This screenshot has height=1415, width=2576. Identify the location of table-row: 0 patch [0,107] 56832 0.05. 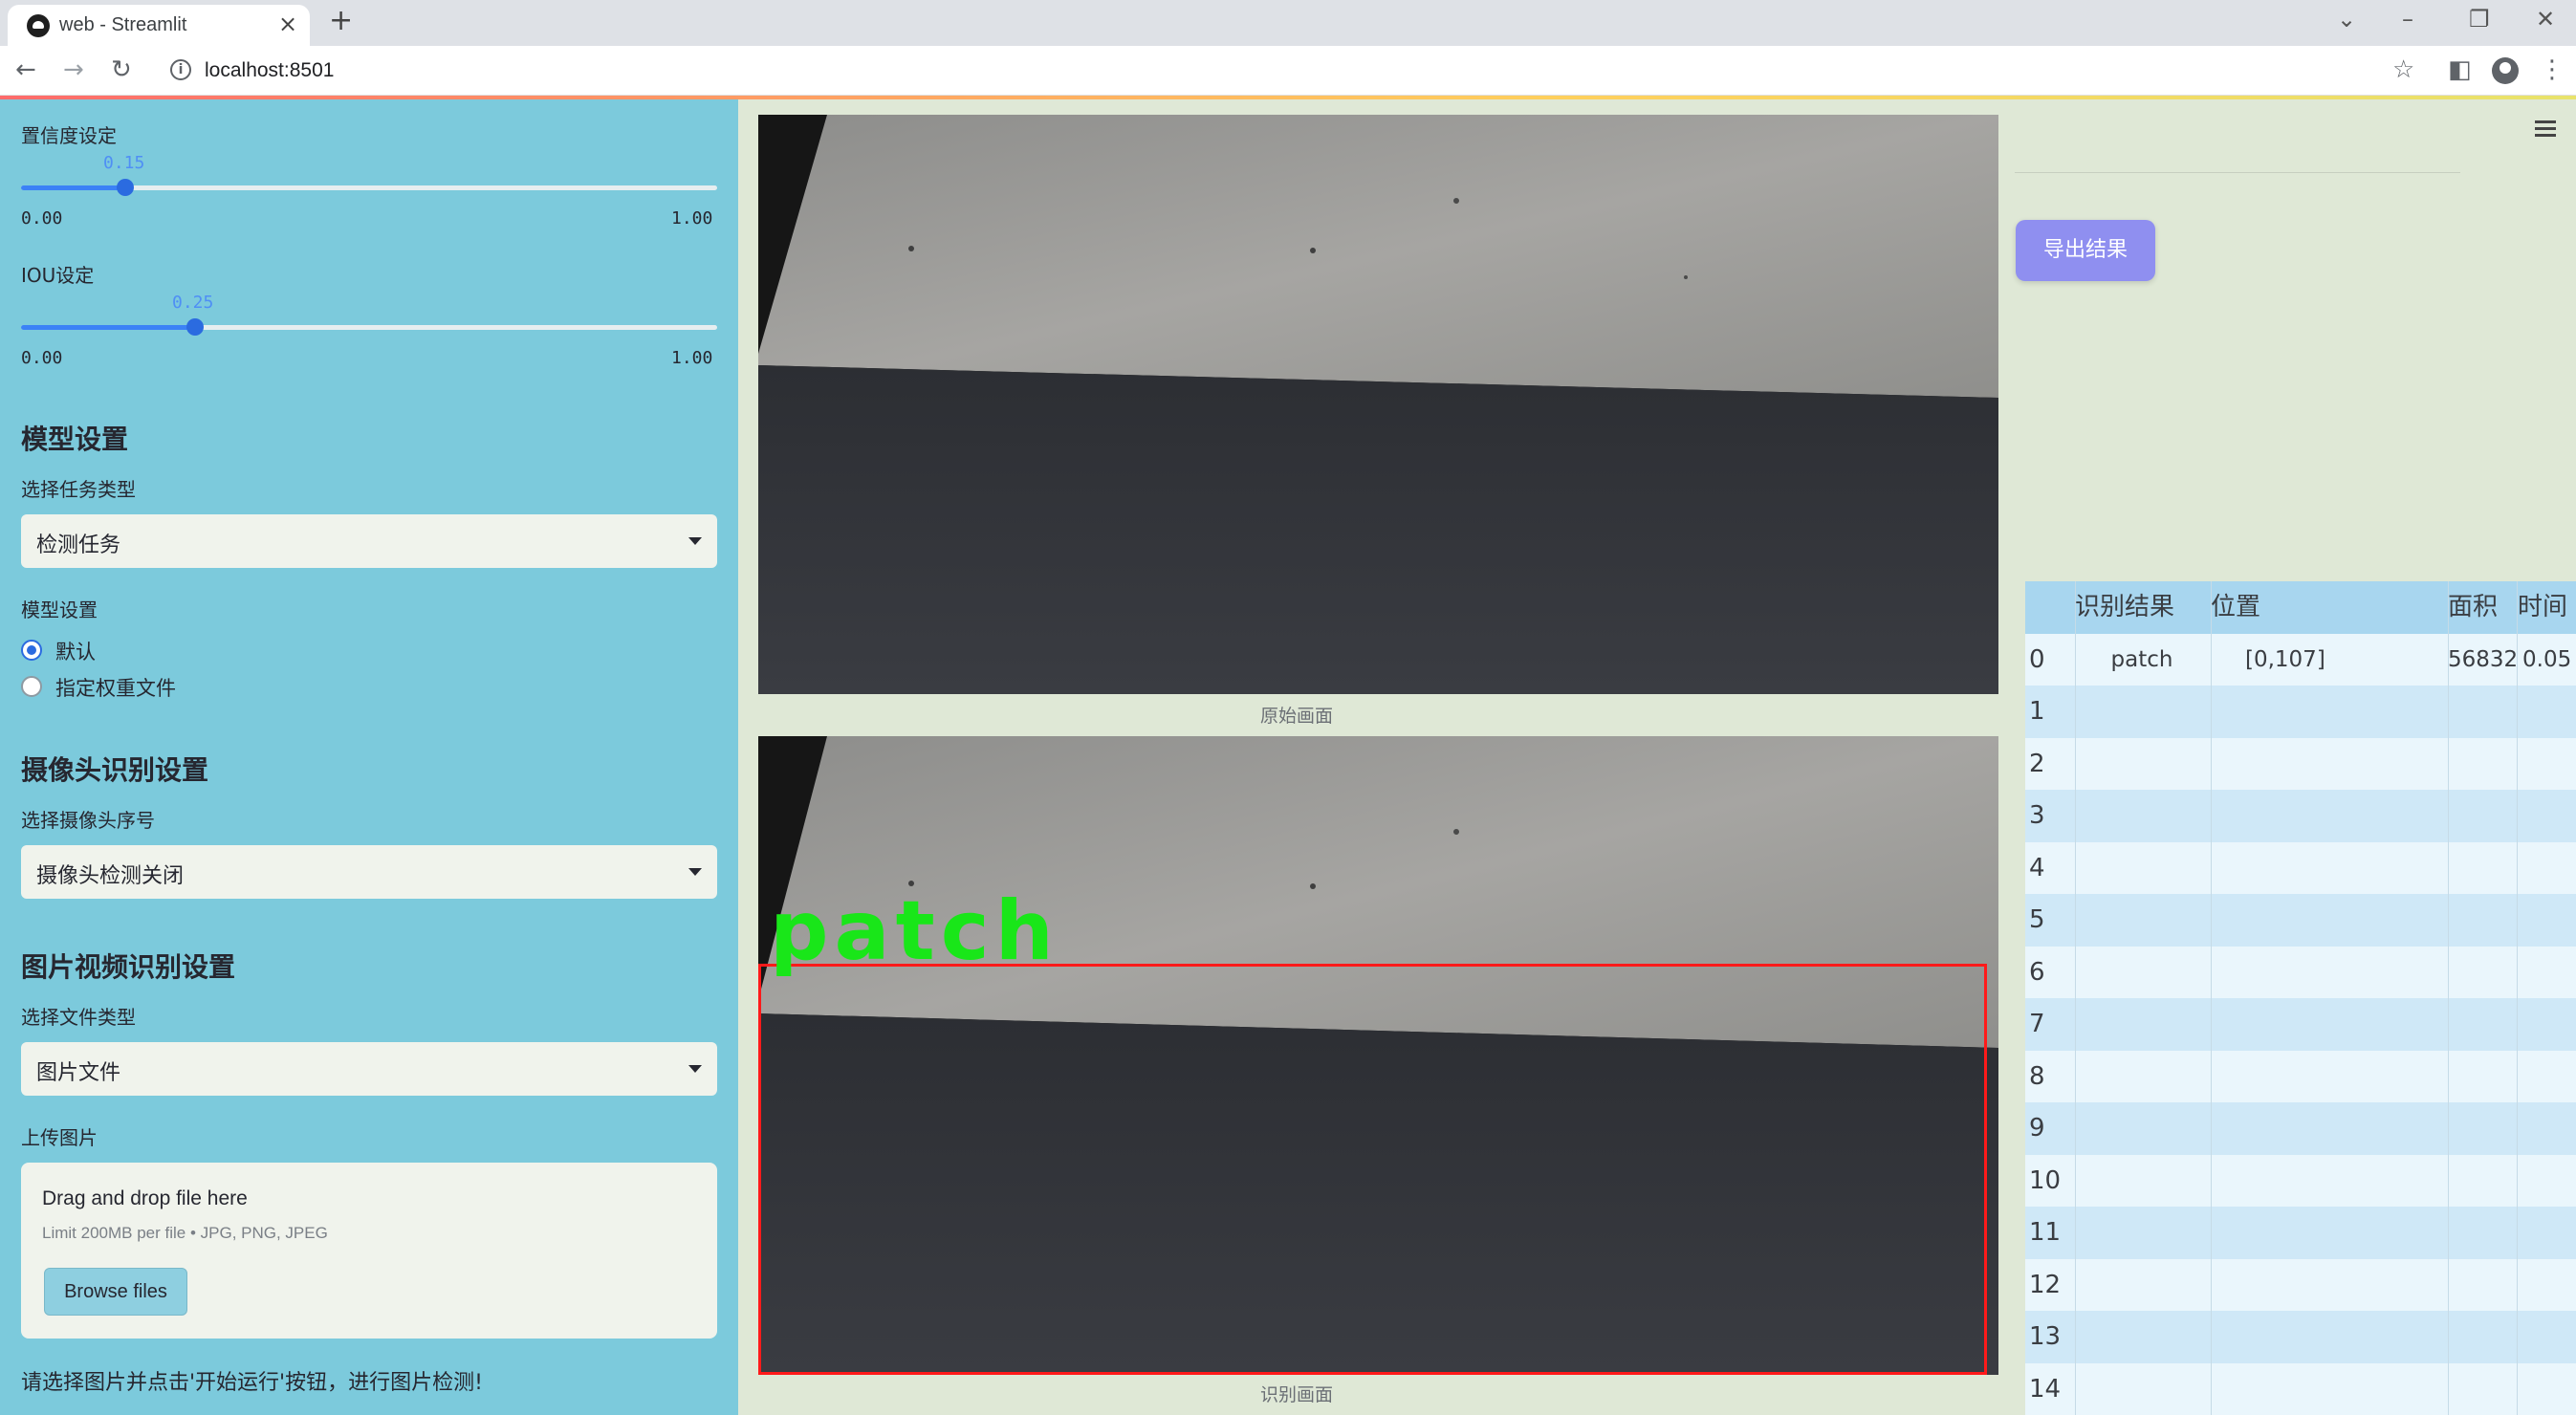
(2300, 660).